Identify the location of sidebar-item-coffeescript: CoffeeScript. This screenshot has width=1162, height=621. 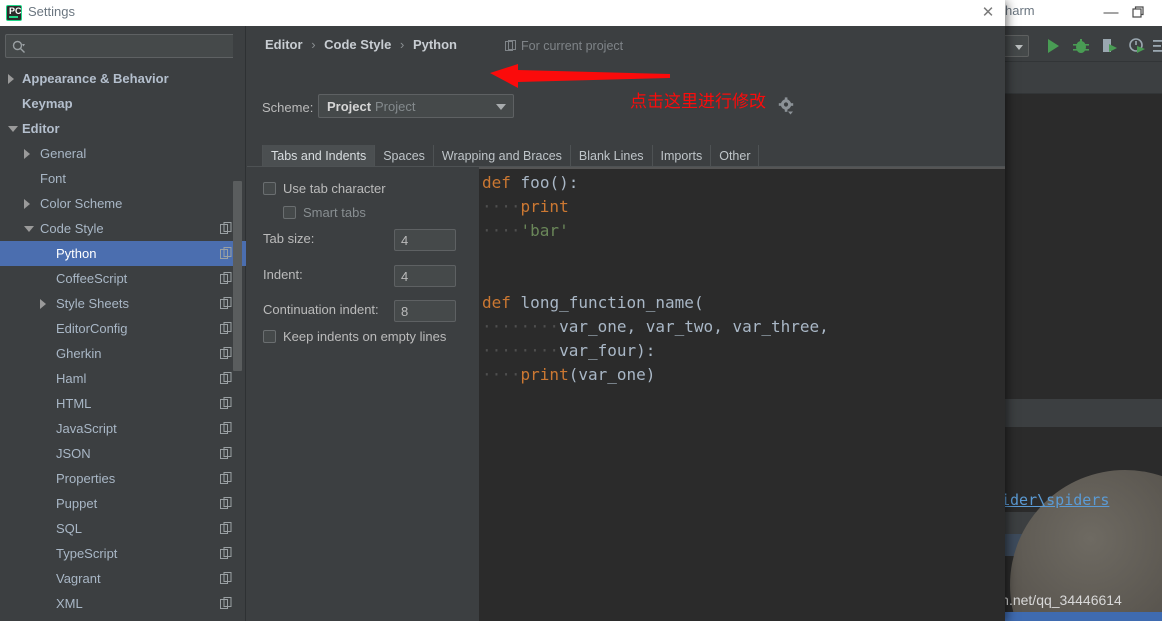
(123, 278).